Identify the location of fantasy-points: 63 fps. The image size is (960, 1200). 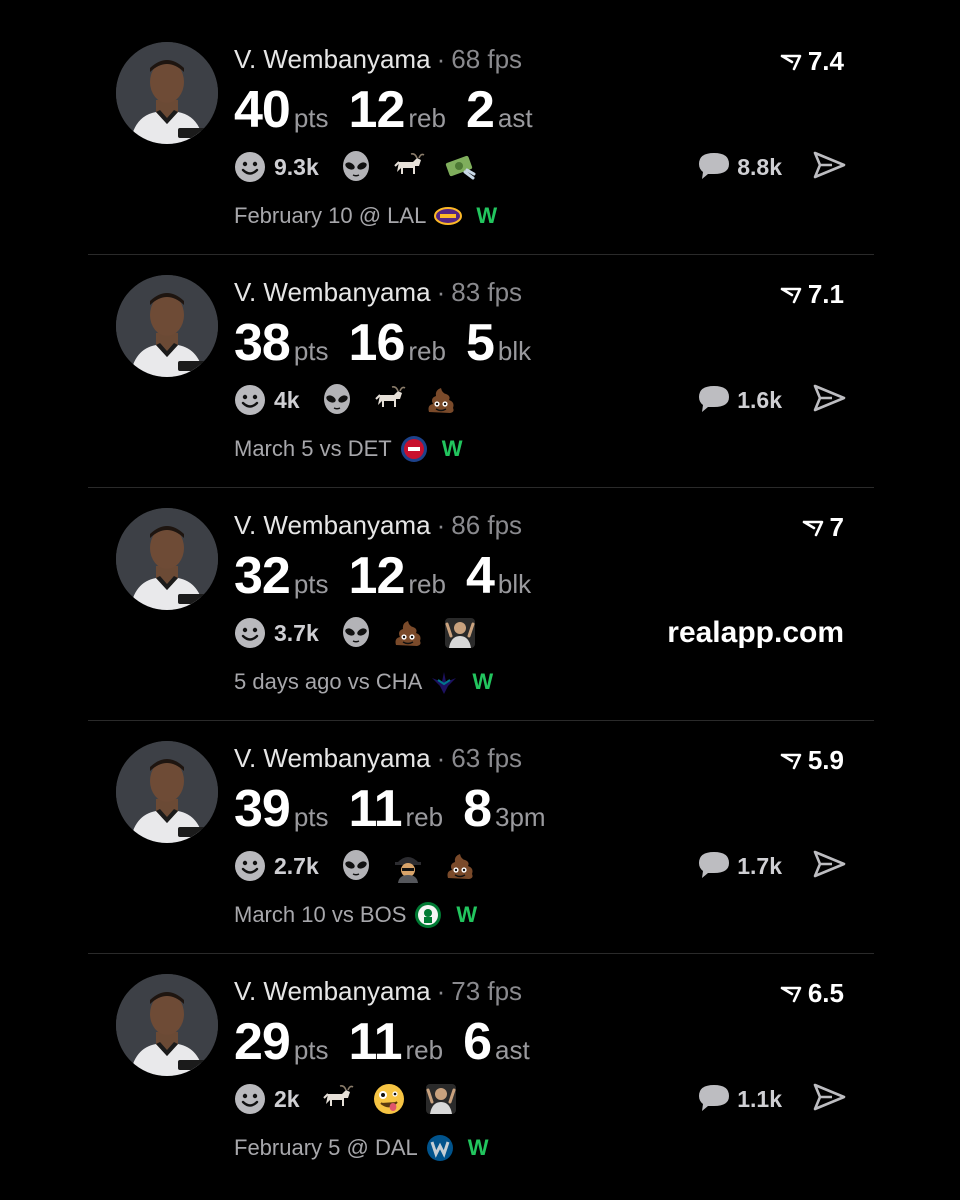
(487, 758).